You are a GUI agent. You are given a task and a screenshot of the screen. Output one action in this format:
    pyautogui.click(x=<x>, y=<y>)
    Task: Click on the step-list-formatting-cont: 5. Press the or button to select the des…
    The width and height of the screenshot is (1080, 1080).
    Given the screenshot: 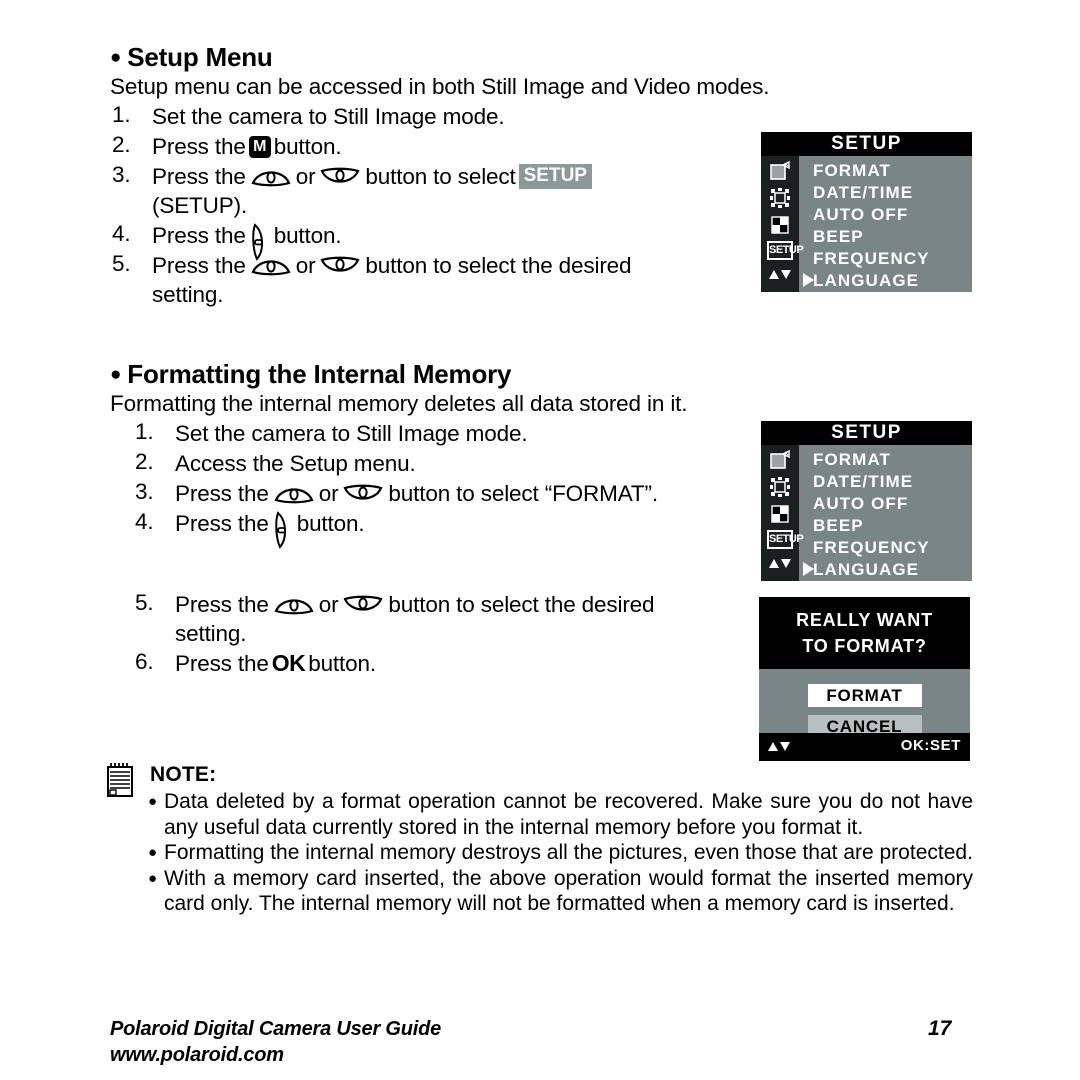 What is the action you would take?
    pyautogui.click(x=455, y=634)
    